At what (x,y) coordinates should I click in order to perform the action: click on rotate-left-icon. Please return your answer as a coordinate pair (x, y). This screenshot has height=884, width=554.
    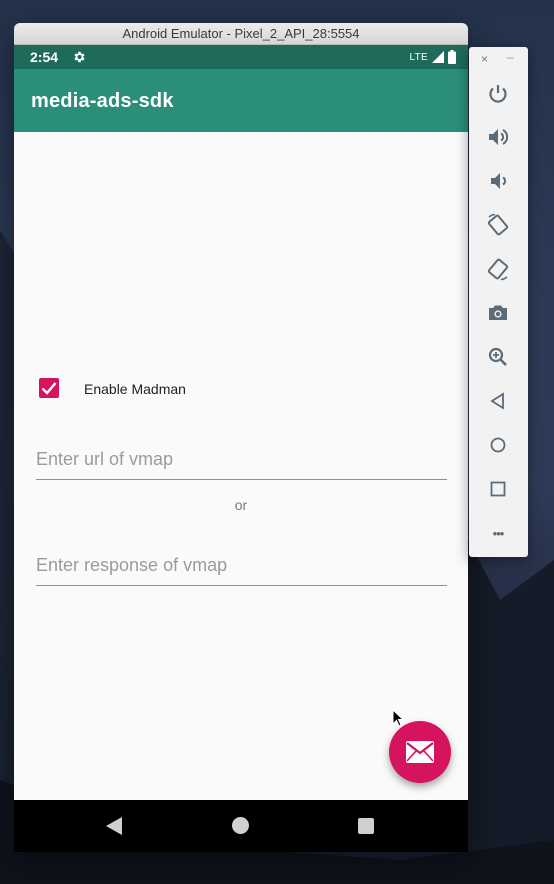
    Looking at the image, I should click on (498, 225).